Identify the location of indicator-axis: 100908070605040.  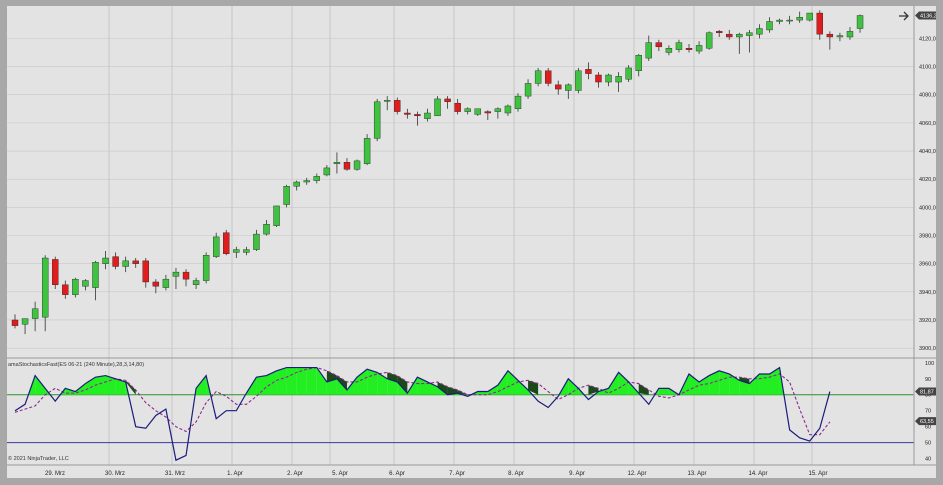
(929, 412).